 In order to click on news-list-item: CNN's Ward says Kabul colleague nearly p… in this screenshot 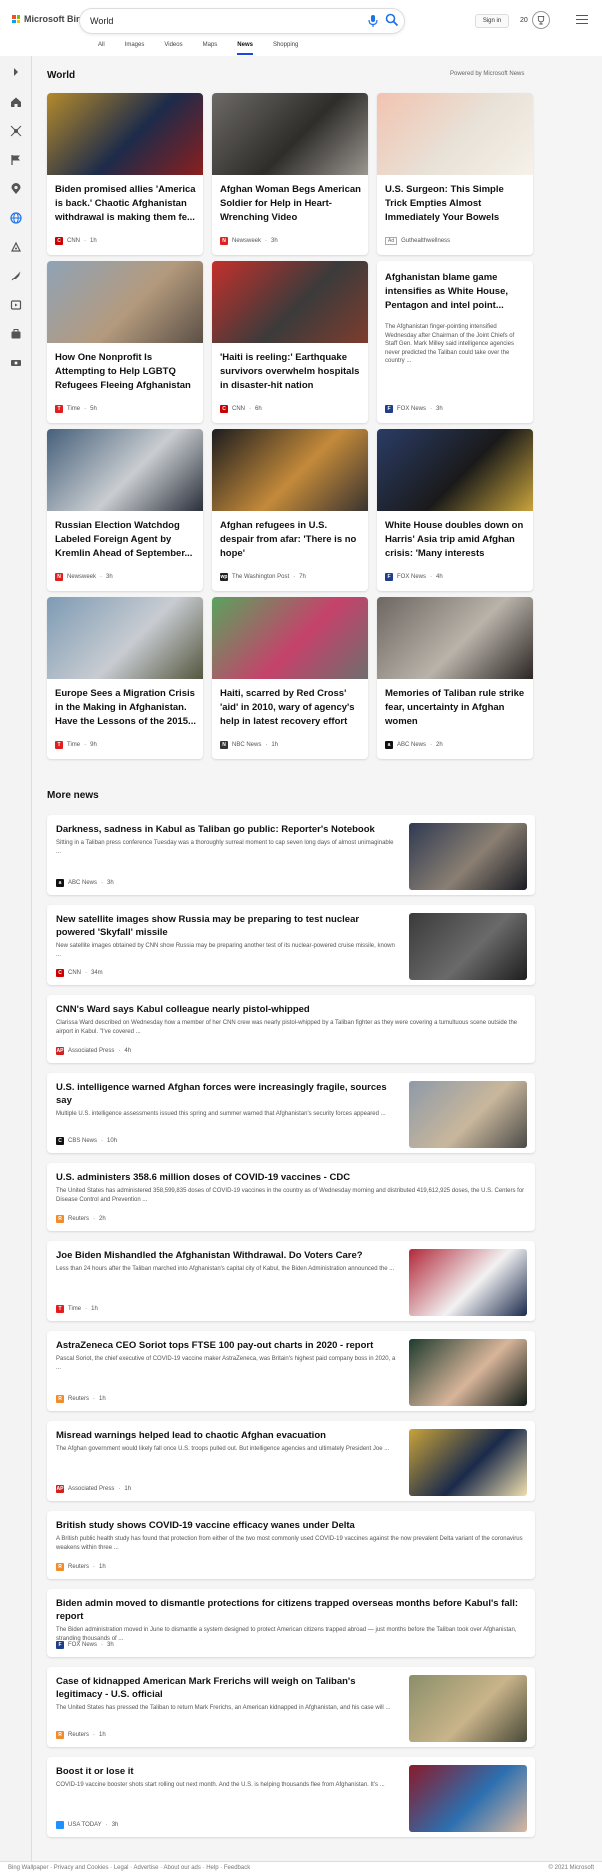, I will do `click(291, 1029)`.